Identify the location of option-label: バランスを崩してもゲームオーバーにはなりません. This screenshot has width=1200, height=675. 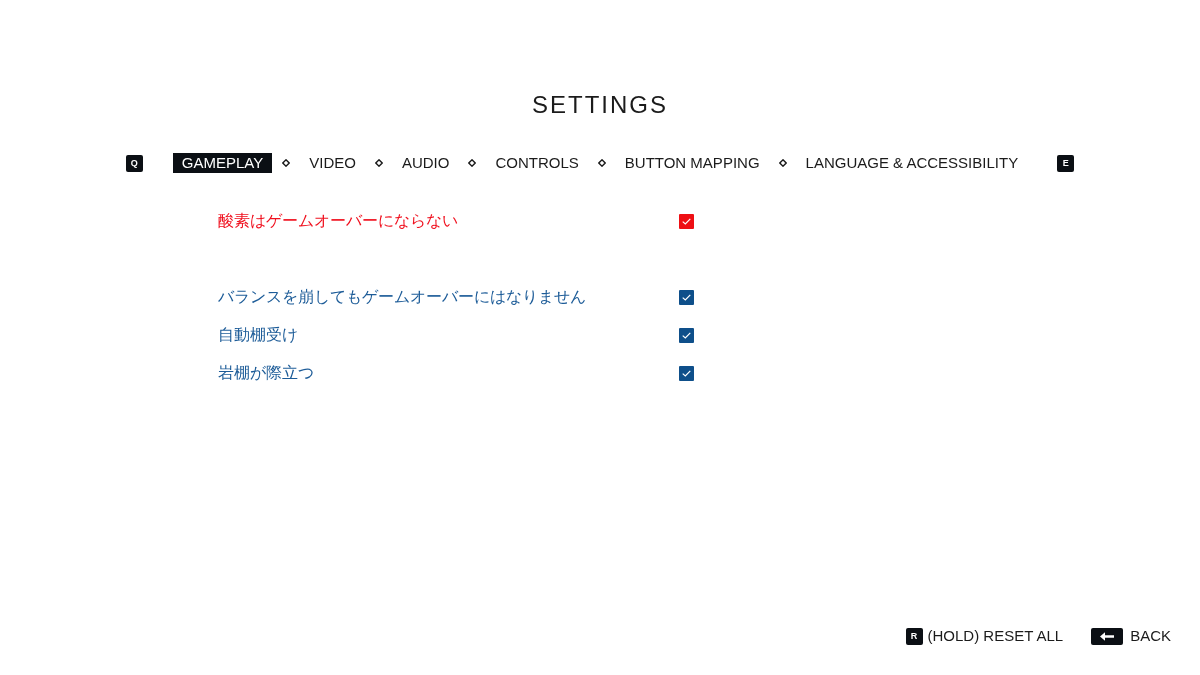
(402, 297).